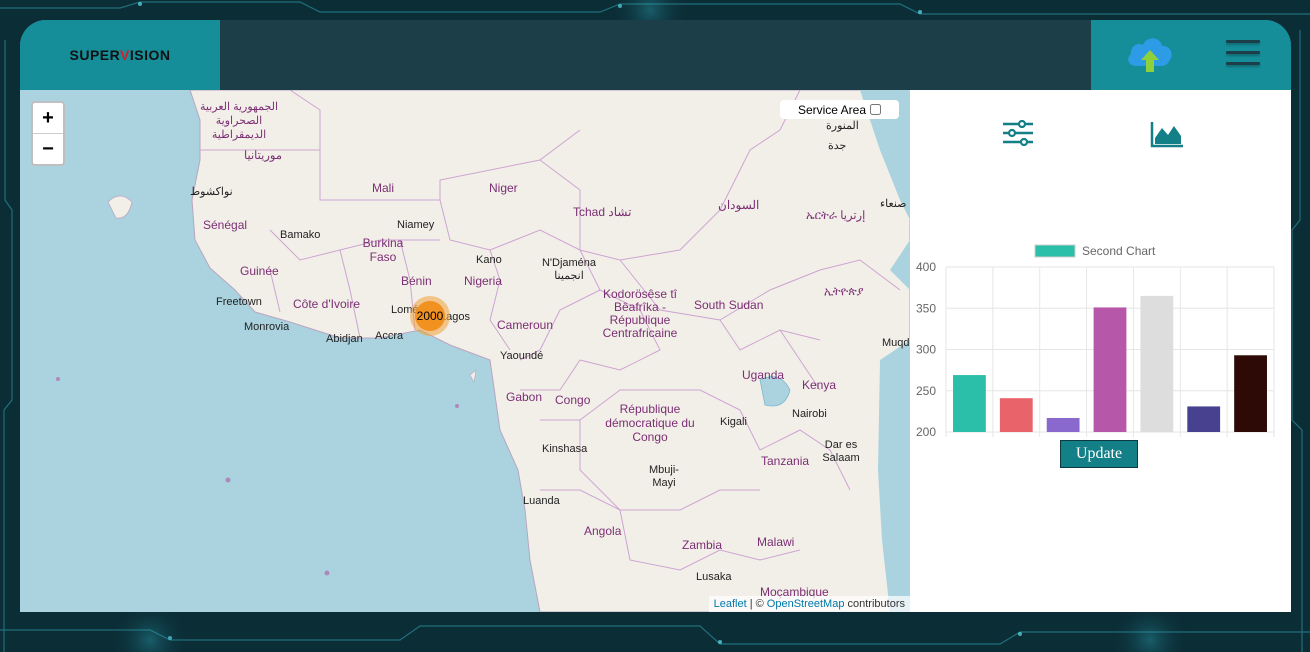  What do you see at coordinates (926, 431) in the screenshot?
I see `y-tick-label: 200` at bounding box center [926, 431].